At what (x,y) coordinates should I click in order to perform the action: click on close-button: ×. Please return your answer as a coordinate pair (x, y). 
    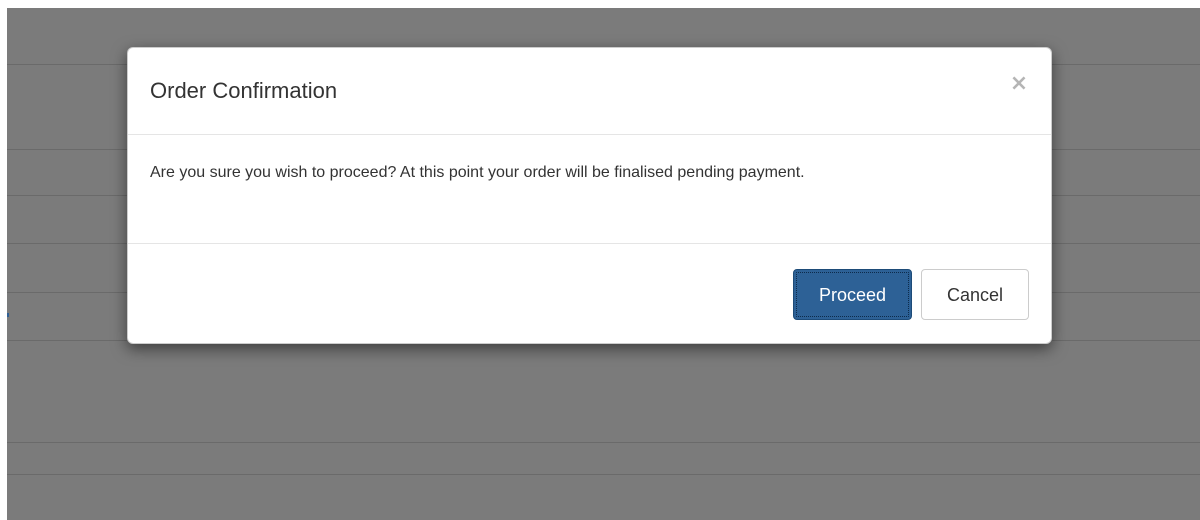
    Looking at the image, I should click on (1019, 84).